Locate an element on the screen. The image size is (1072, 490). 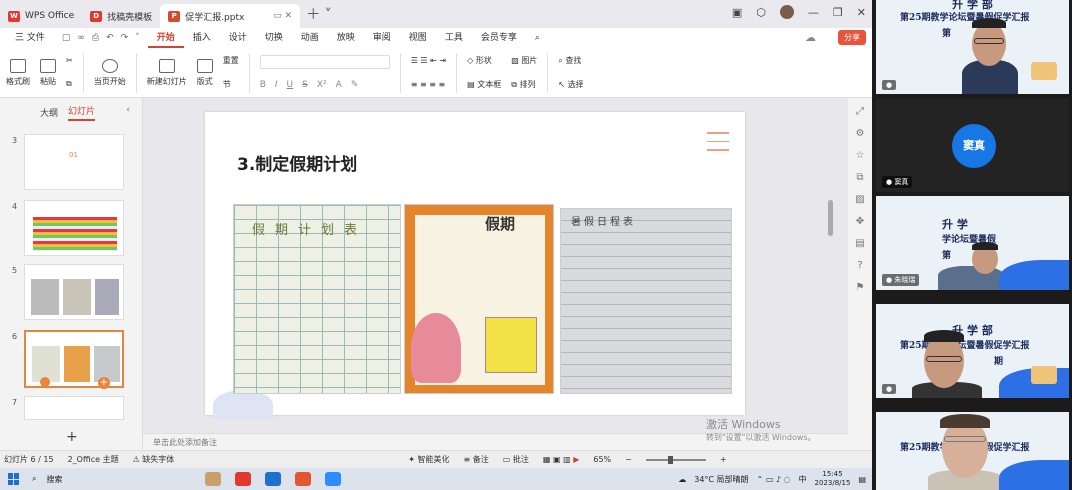
collapse-icon: ⤢ is located at coordinates (860, 111).